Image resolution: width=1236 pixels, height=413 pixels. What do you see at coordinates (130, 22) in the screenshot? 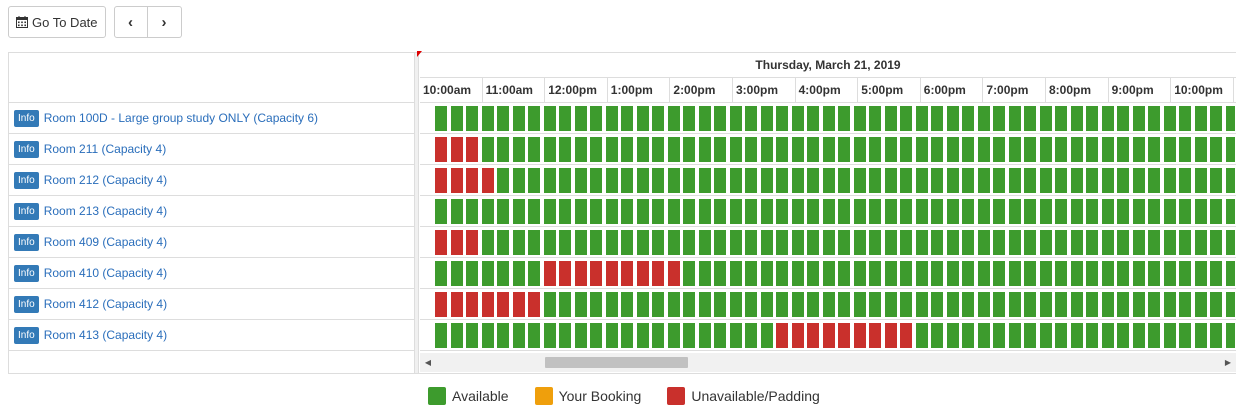
I see `prev-day-button: ‹` at bounding box center [130, 22].